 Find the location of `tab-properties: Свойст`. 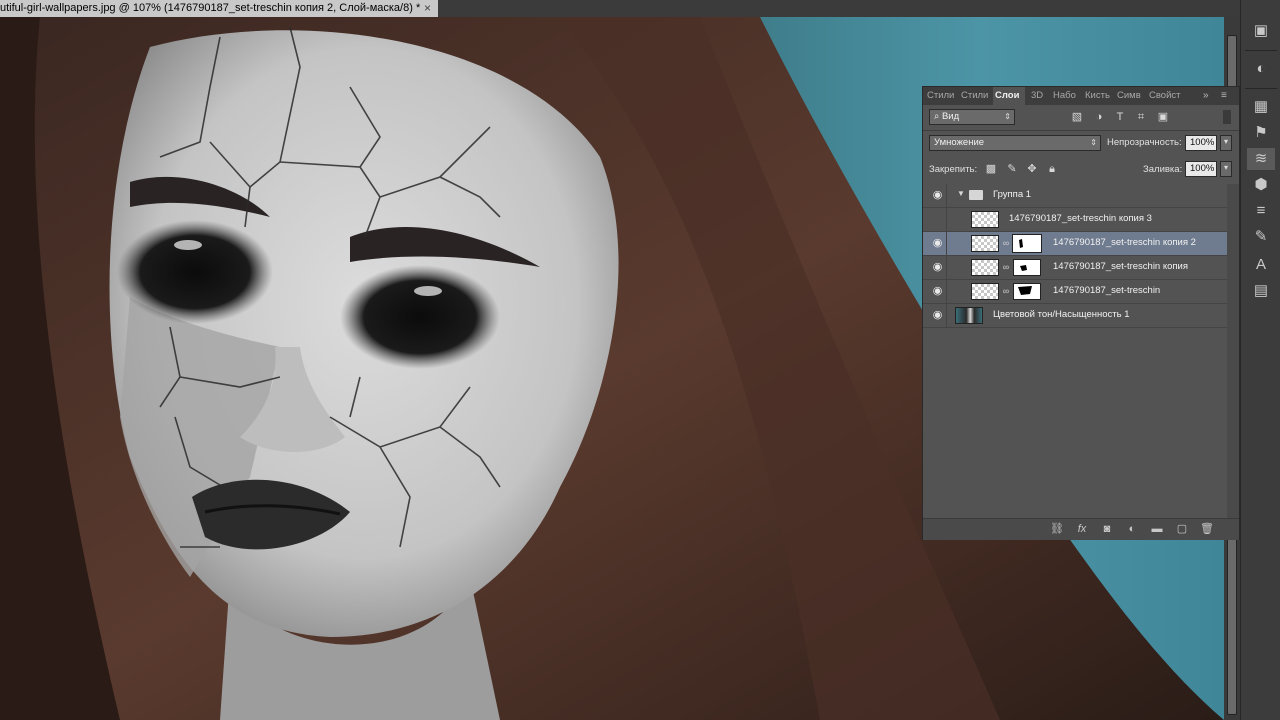

tab-properties: Свойст is located at coordinates (1166, 96).